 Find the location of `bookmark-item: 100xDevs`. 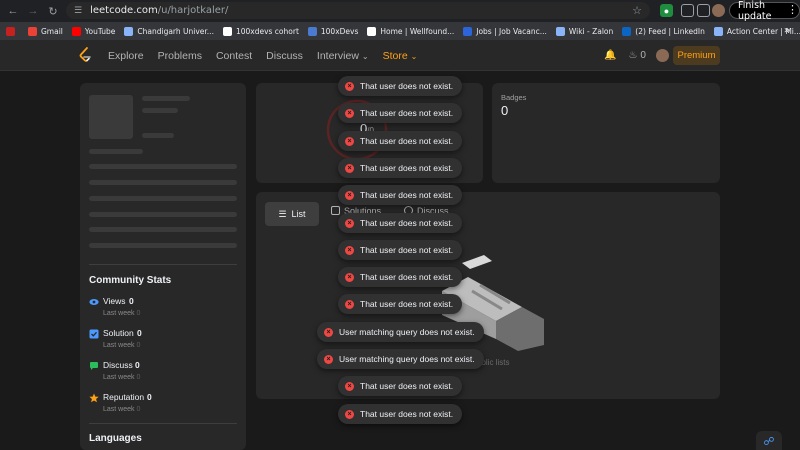

bookmark-item: 100xDevs is located at coordinates (333, 31).